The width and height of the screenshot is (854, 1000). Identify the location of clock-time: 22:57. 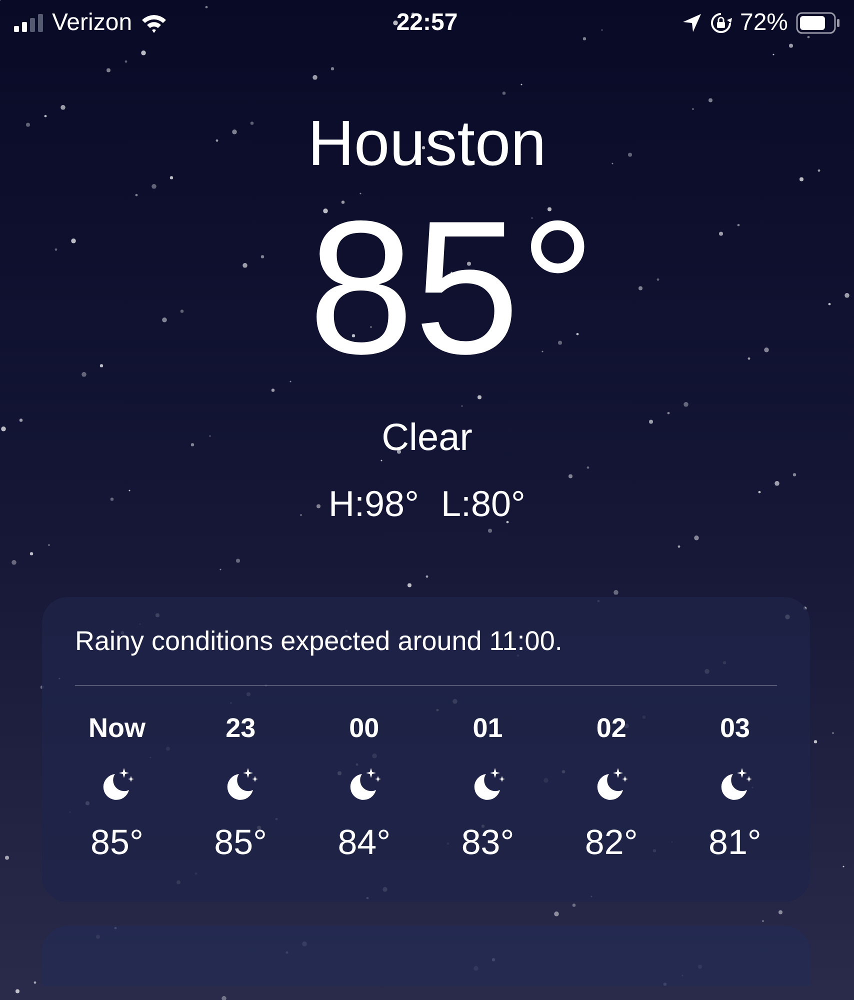
(427, 23).